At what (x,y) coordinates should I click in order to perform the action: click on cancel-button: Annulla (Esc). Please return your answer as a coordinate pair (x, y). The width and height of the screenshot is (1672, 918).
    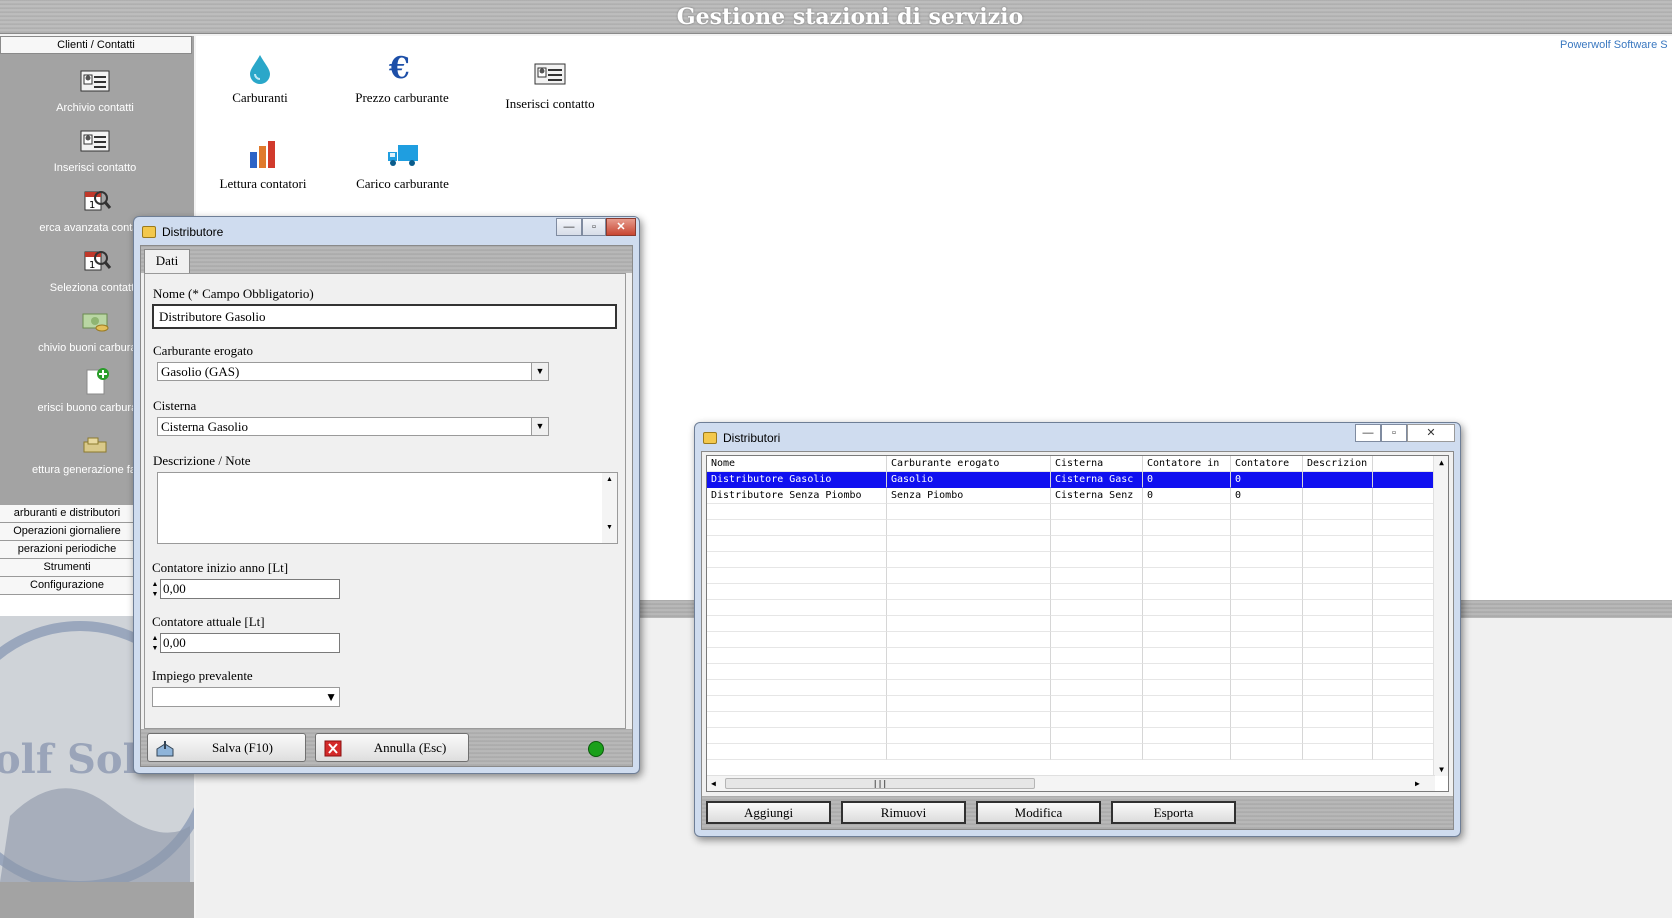
    Looking at the image, I should click on (392, 747).